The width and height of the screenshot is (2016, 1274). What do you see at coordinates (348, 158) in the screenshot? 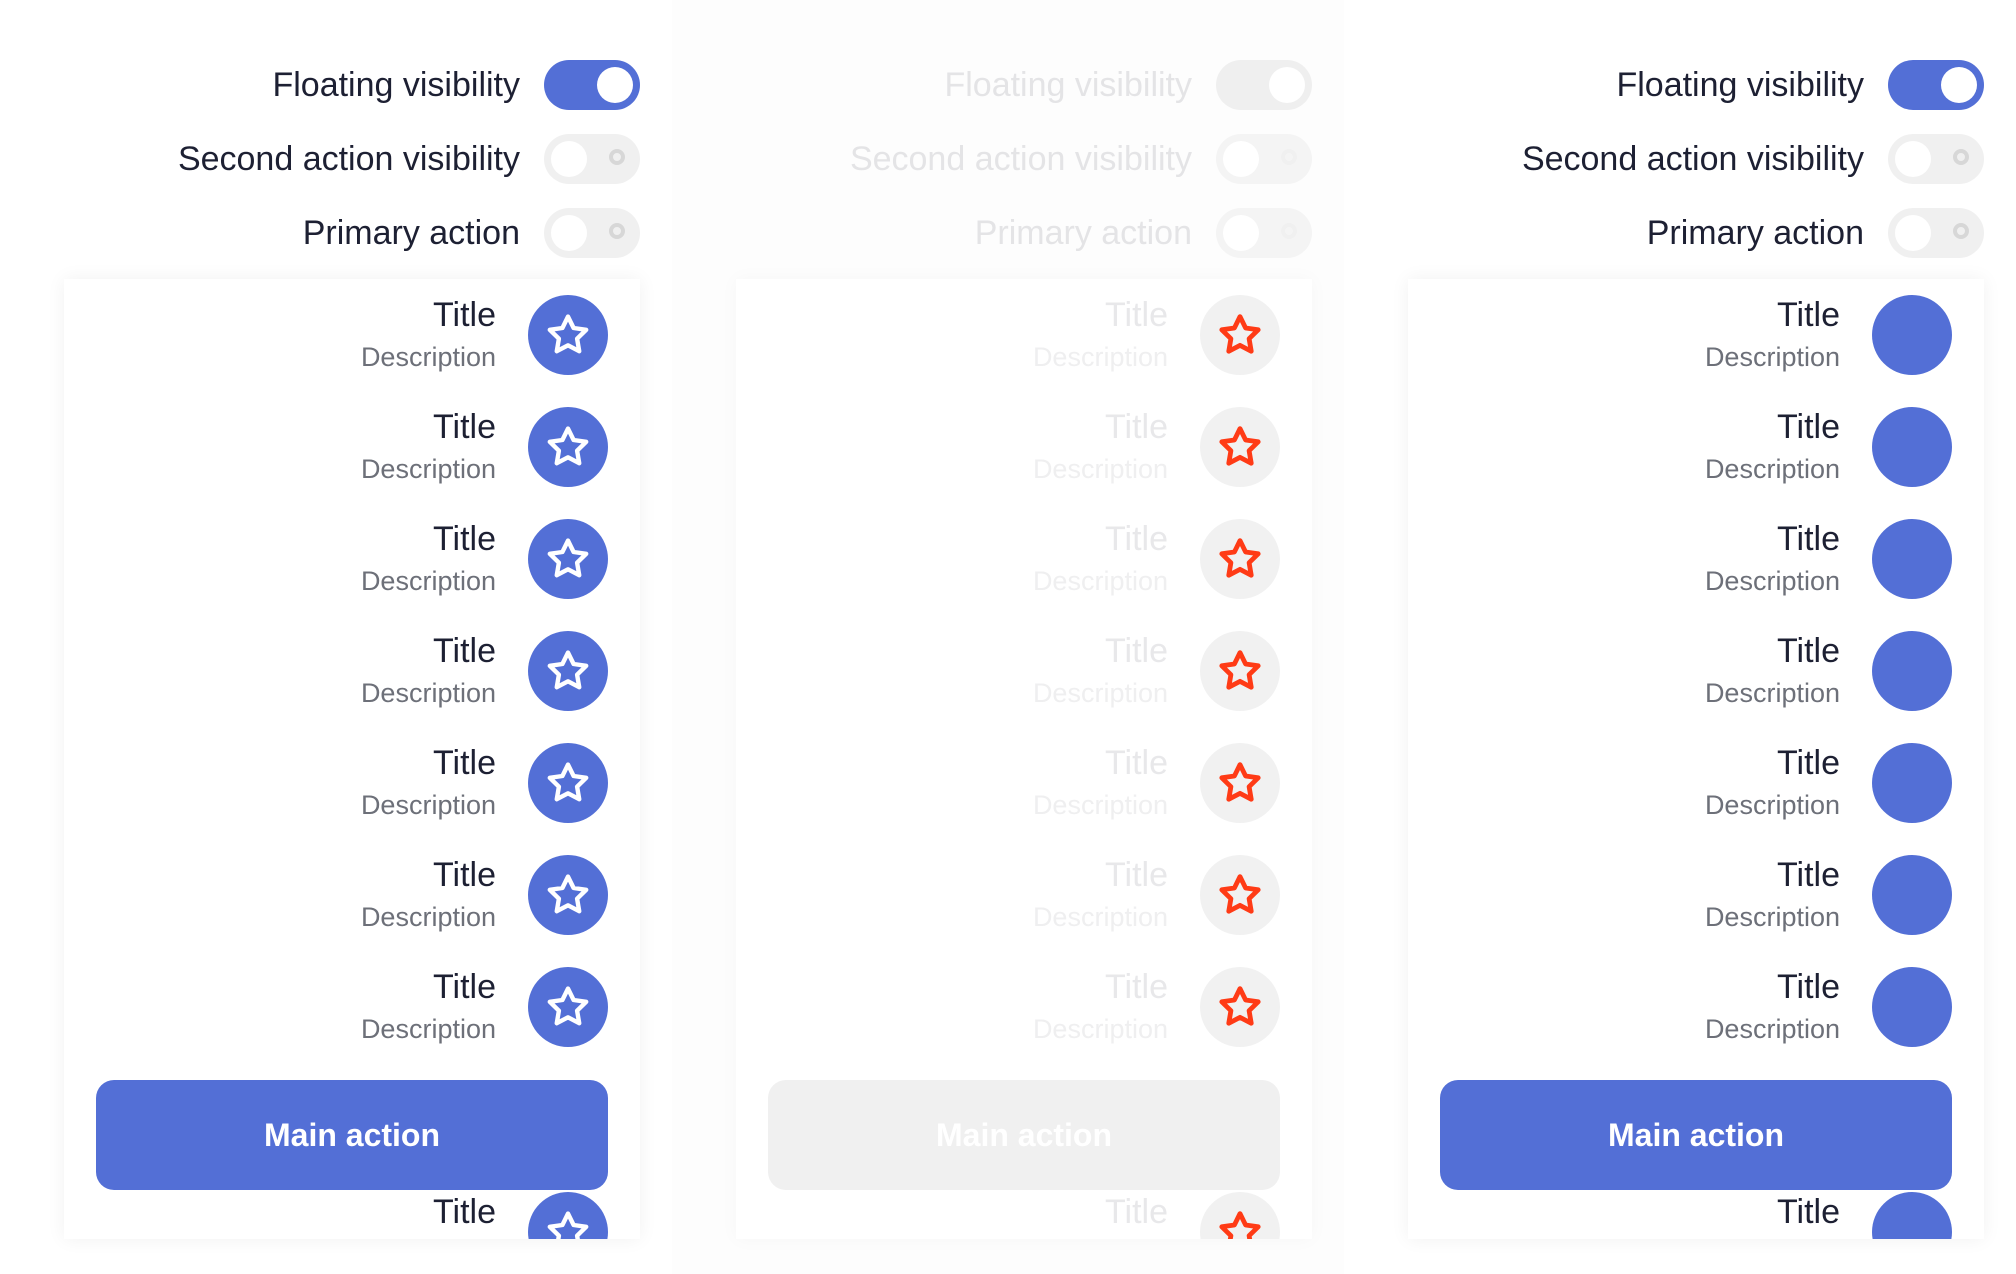
I see `second-action-visibility-label: Second action visibility` at bounding box center [348, 158].